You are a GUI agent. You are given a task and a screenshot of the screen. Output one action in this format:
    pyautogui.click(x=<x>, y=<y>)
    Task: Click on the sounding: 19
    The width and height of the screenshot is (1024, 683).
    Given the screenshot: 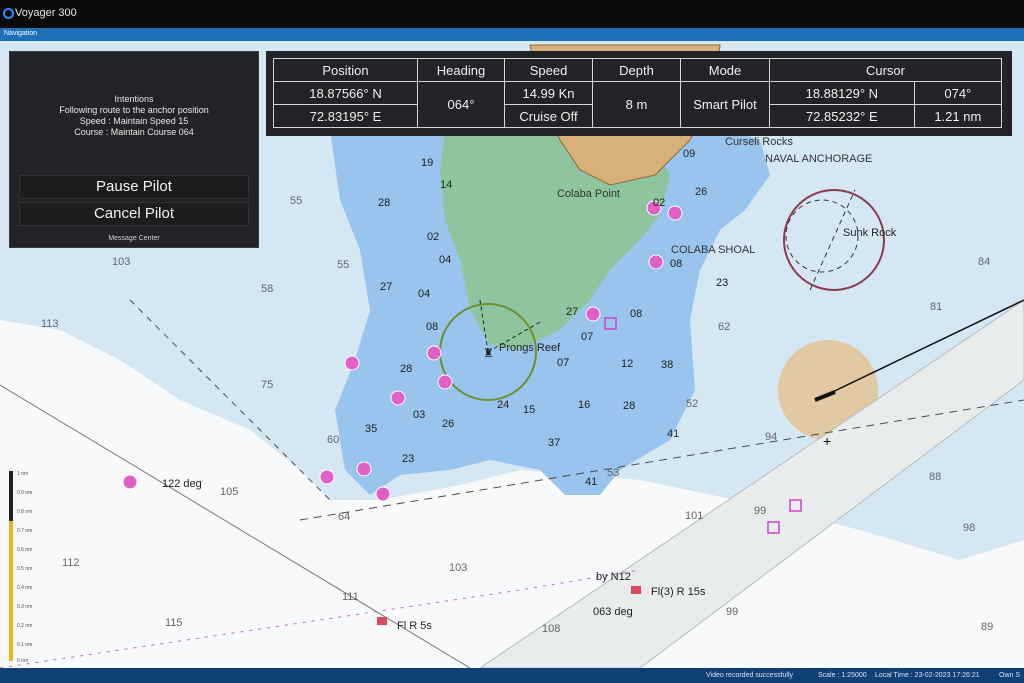 What is the action you would take?
    pyautogui.click(x=427, y=163)
    